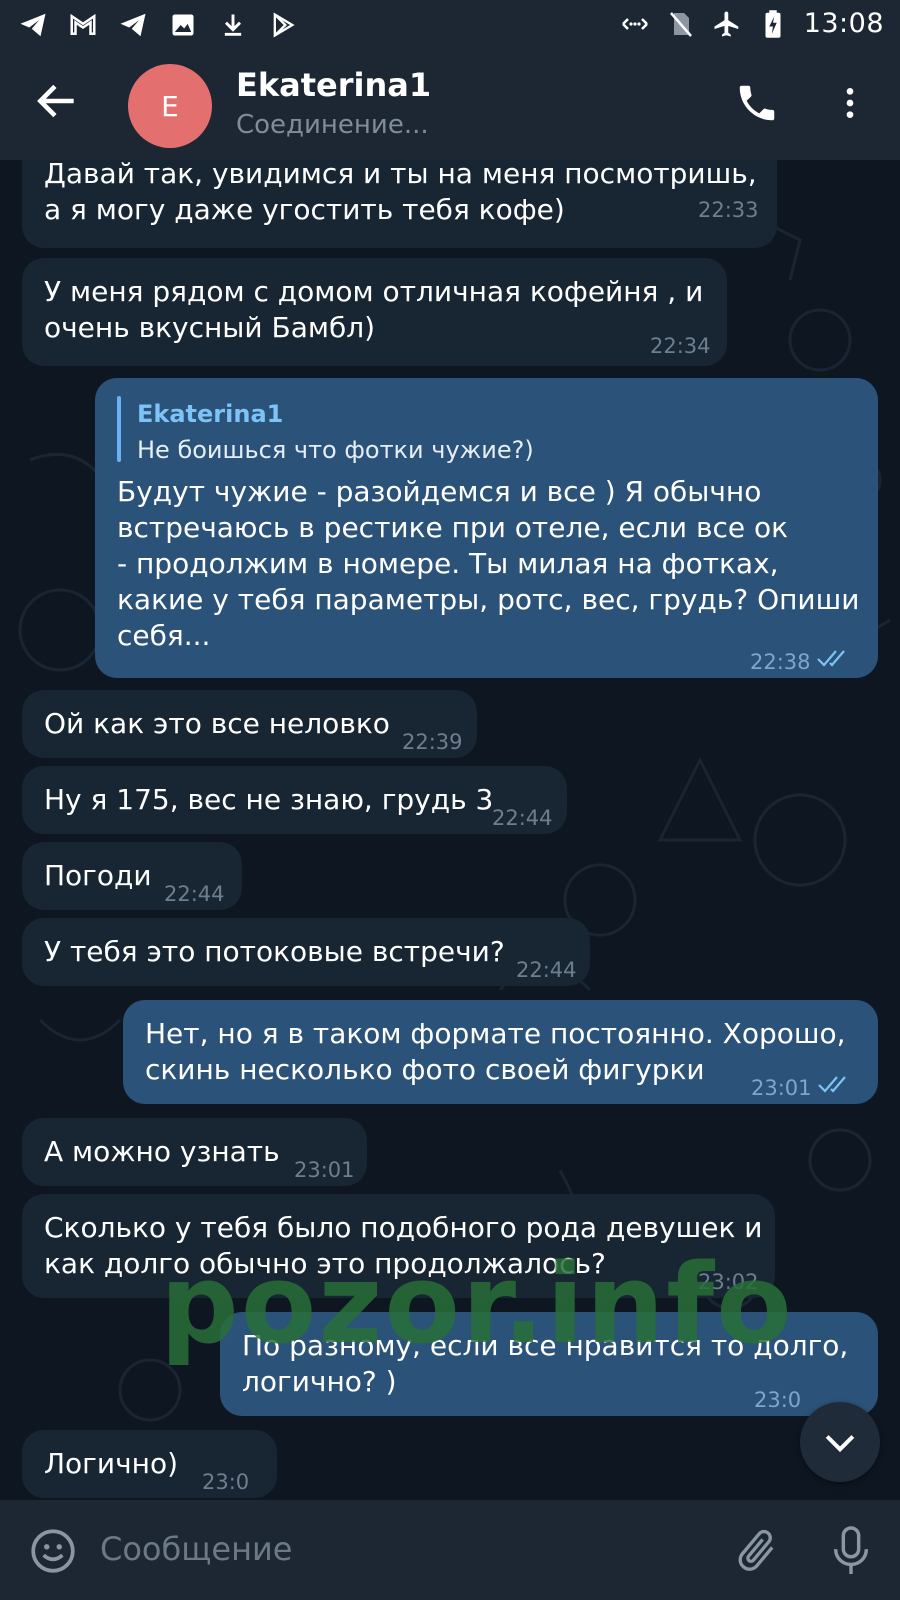 This screenshot has height=1600, width=900. Describe the element at coordinates (210, 414) in the screenshot. I see `reply-author: Ekaterina1` at that location.